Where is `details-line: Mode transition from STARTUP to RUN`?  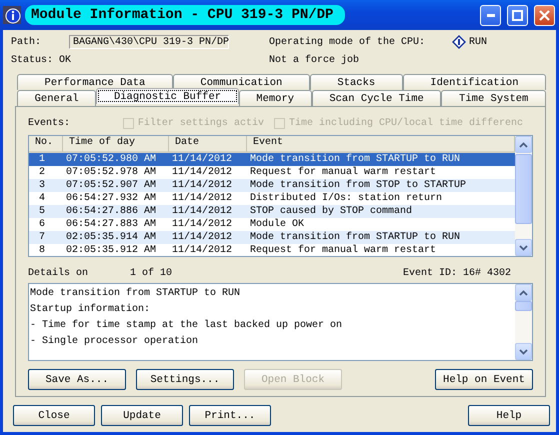
details-line: Mode transition from STARTUP to RUN is located at coordinates (136, 293).